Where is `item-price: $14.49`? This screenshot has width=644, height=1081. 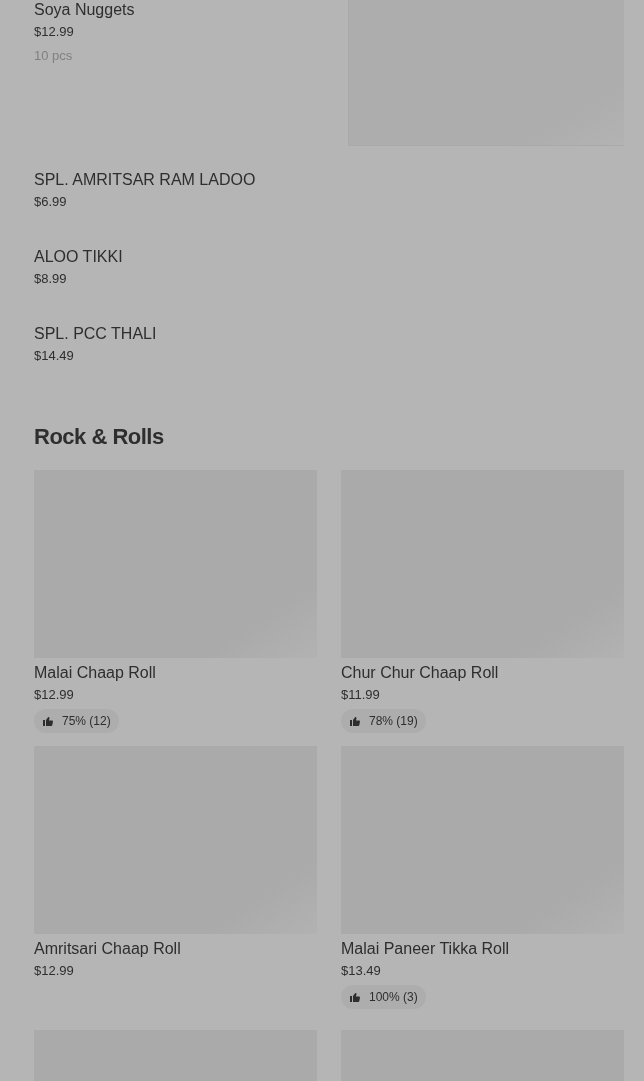
item-price: $14.49 is located at coordinates (54, 356).